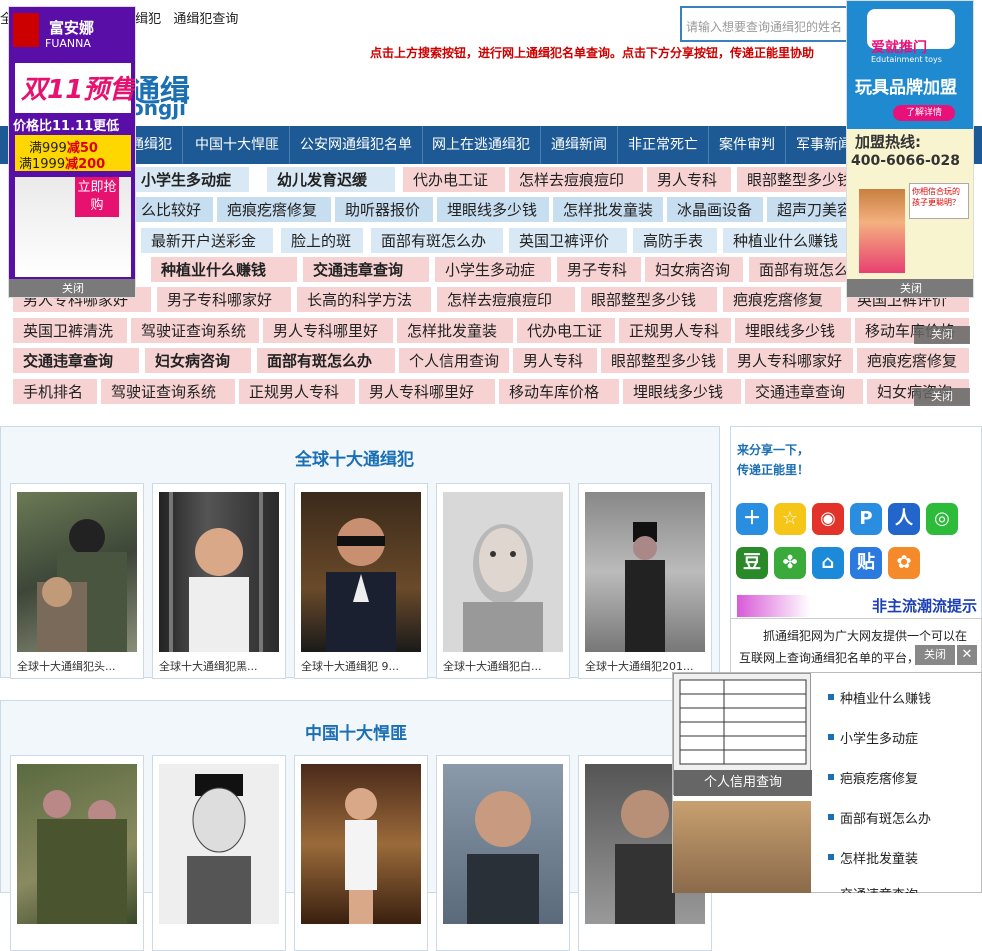 The width and height of the screenshot is (982, 951). Describe the element at coordinates (331, 179) in the screenshot. I see `keyword-link: 幼儿发育迟缓` at that location.